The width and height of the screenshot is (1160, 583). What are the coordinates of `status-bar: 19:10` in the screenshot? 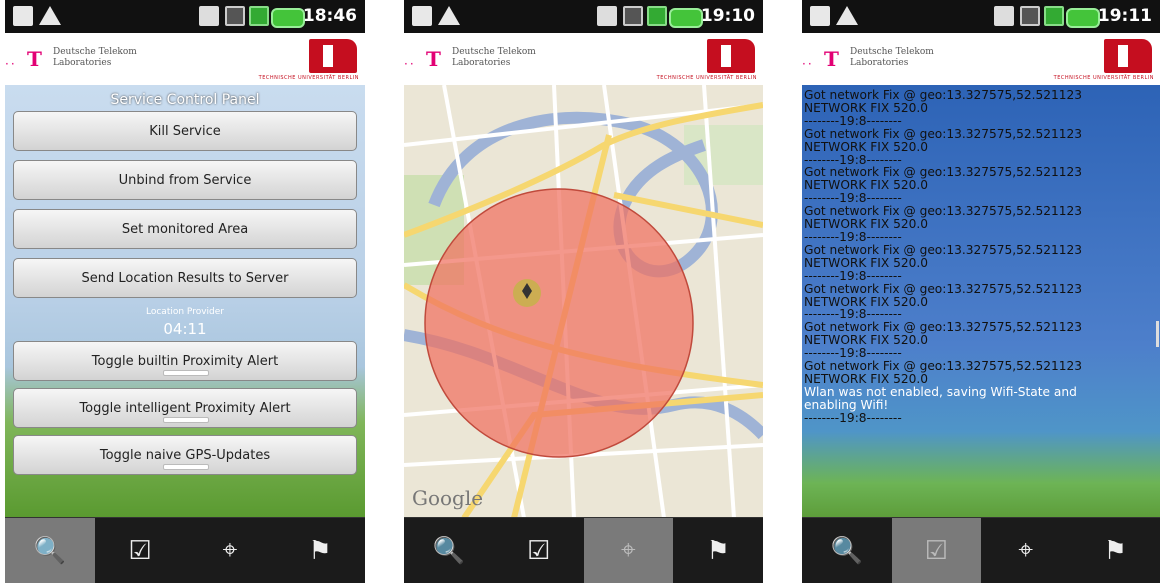 It's located at (583, 16).